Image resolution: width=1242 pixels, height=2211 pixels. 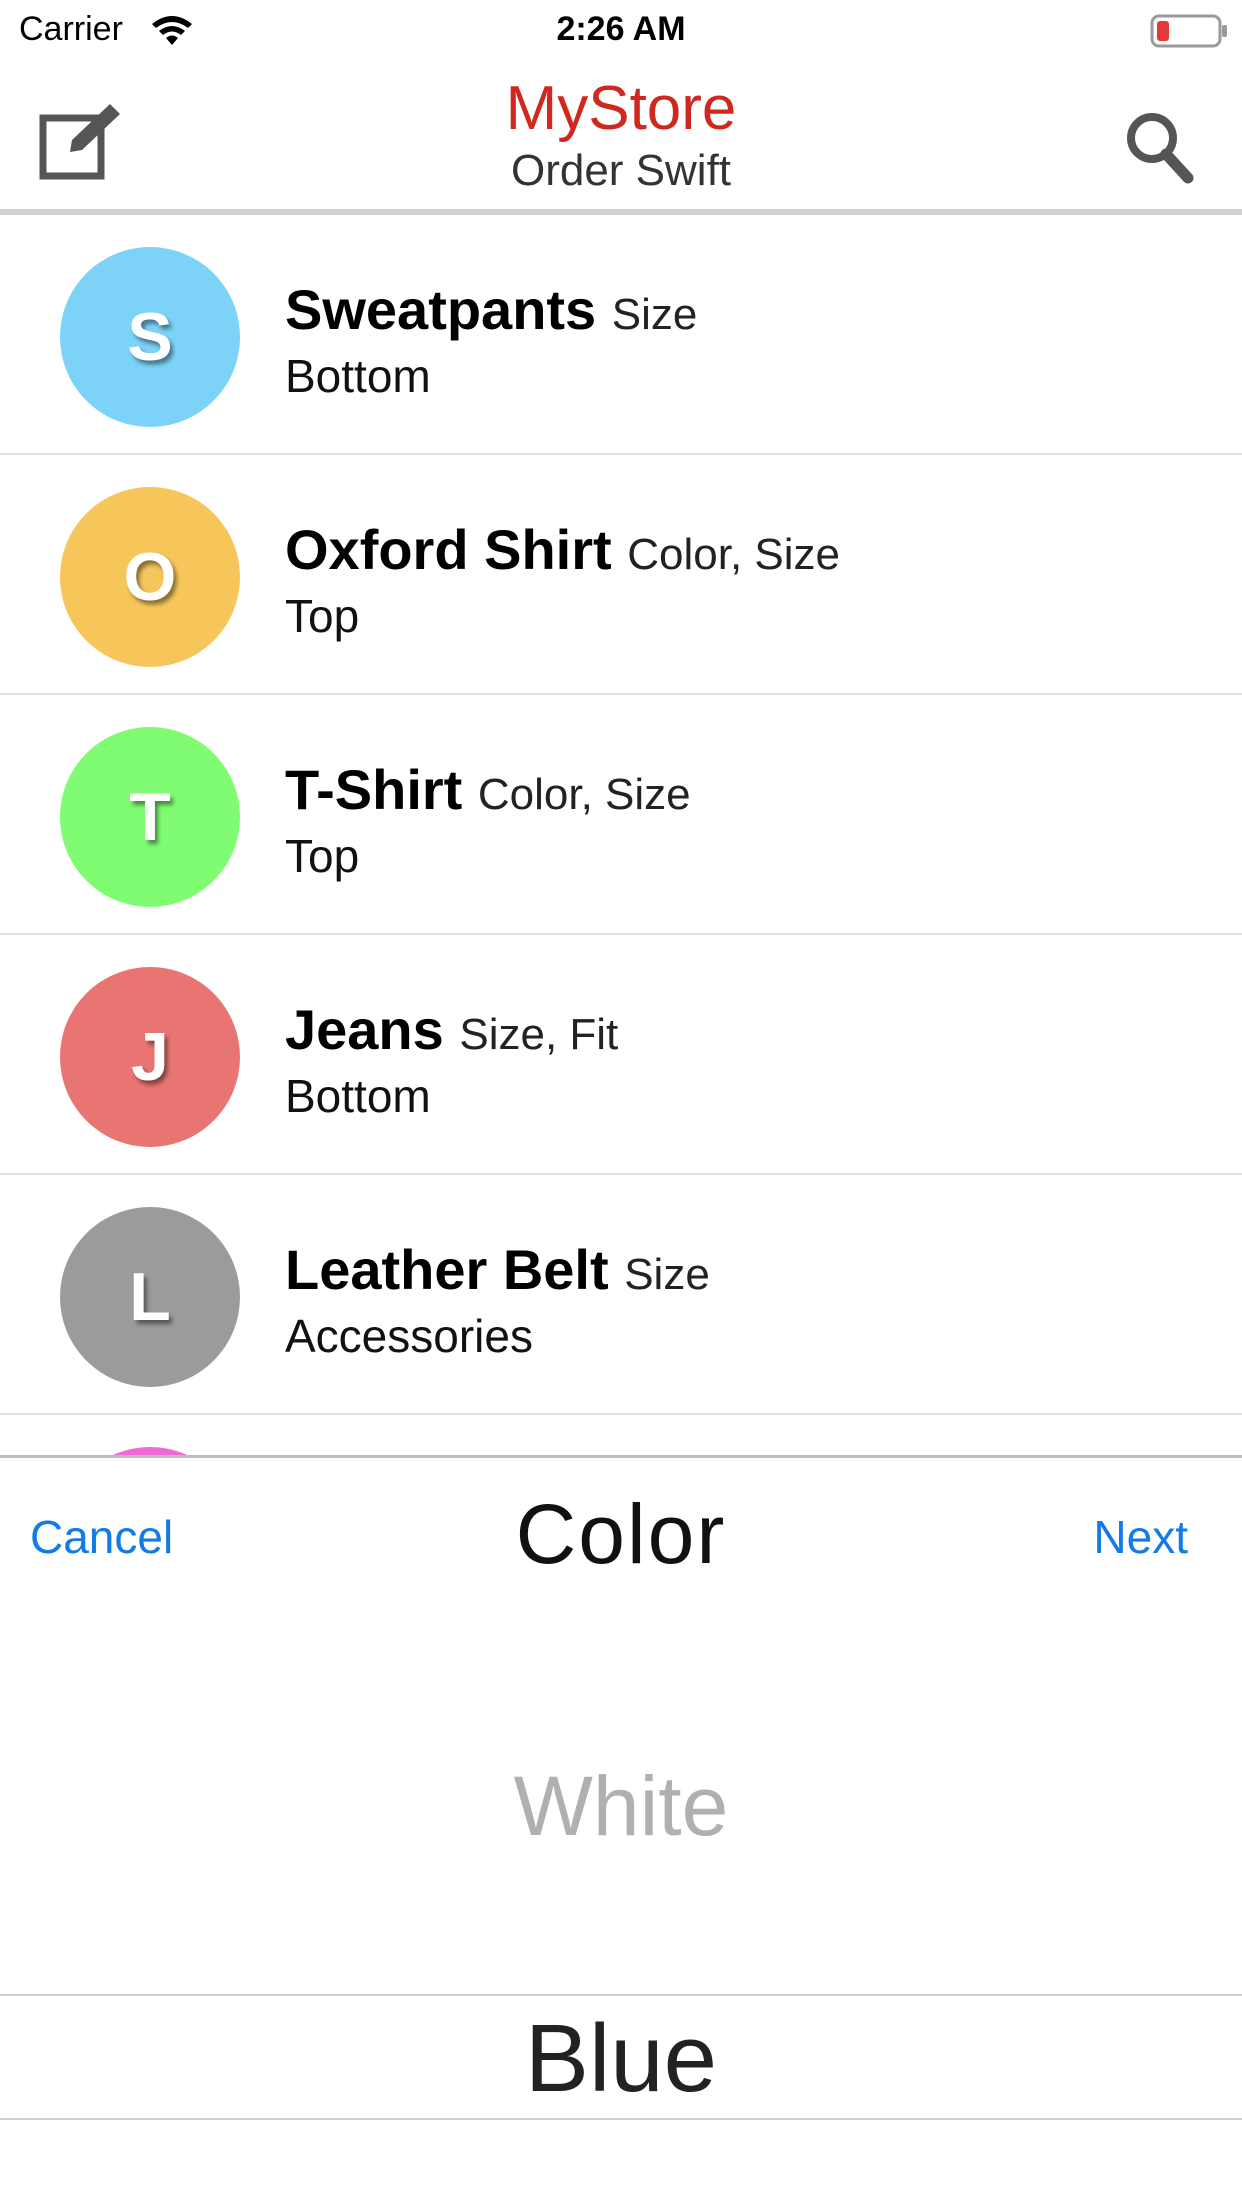 I want to click on list-item: T T-Shirt Color, Size Top, so click(x=621, y=815).